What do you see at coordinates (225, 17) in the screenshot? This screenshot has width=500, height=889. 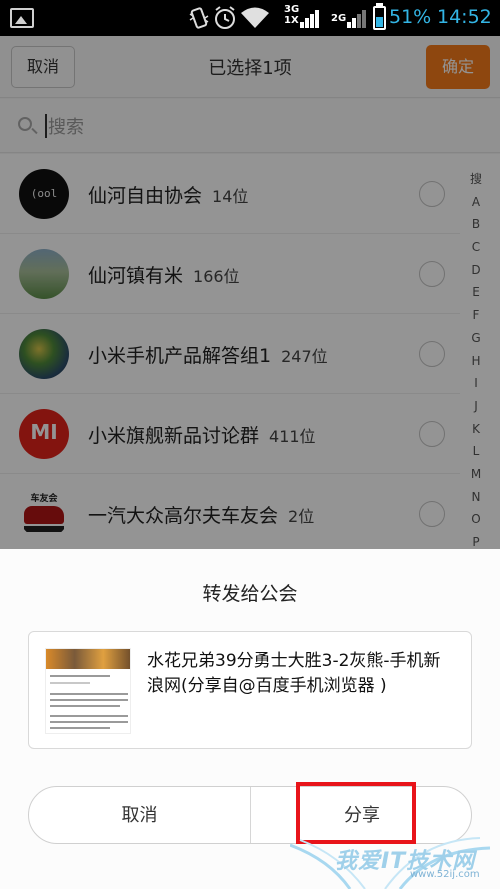 I see `alarm-icon` at bounding box center [225, 17].